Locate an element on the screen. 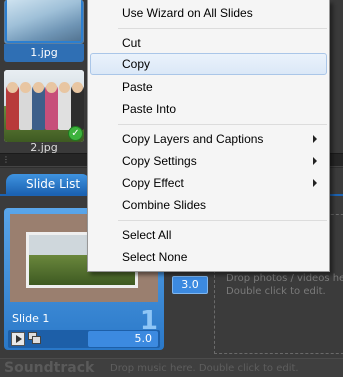 Image resolution: width=343 pixels, height=377 pixels. menu-item-copy-layers-captions: Copy Layers and Captions is located at coordinates (208, 139).